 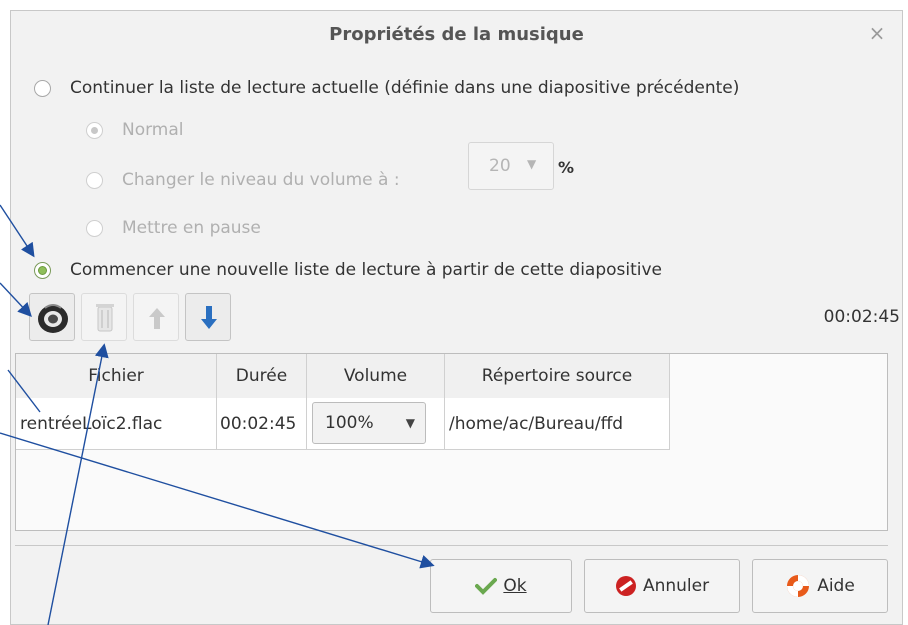 I want to click on option-normal-label: Normal, so click(x=153, y=130).